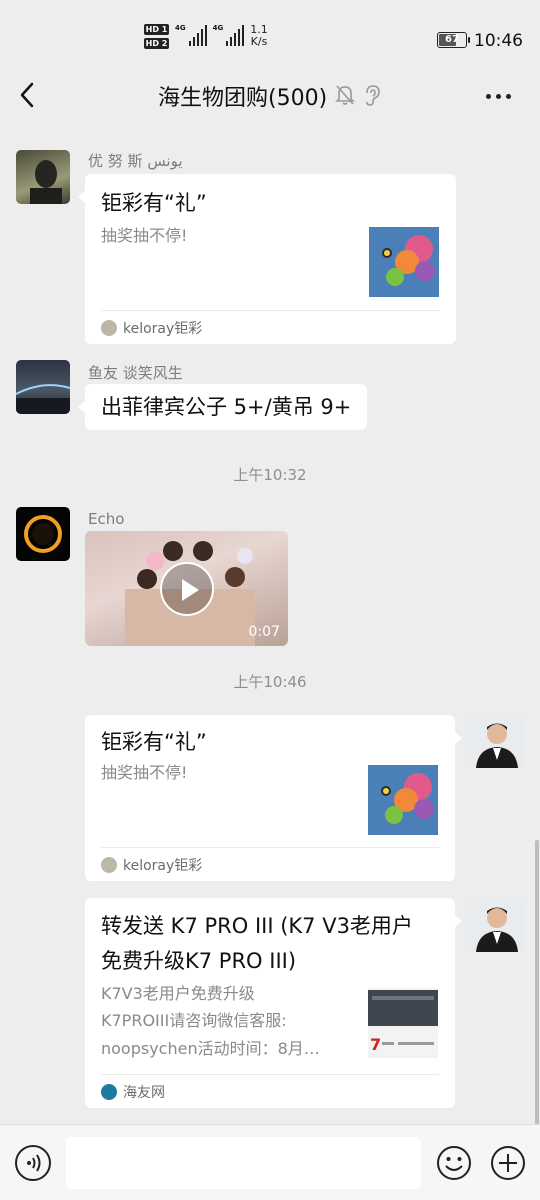  Describe the element at coordinates (229, 35) in the screenshot. I see `signal-icon-2: 4G` at that location.